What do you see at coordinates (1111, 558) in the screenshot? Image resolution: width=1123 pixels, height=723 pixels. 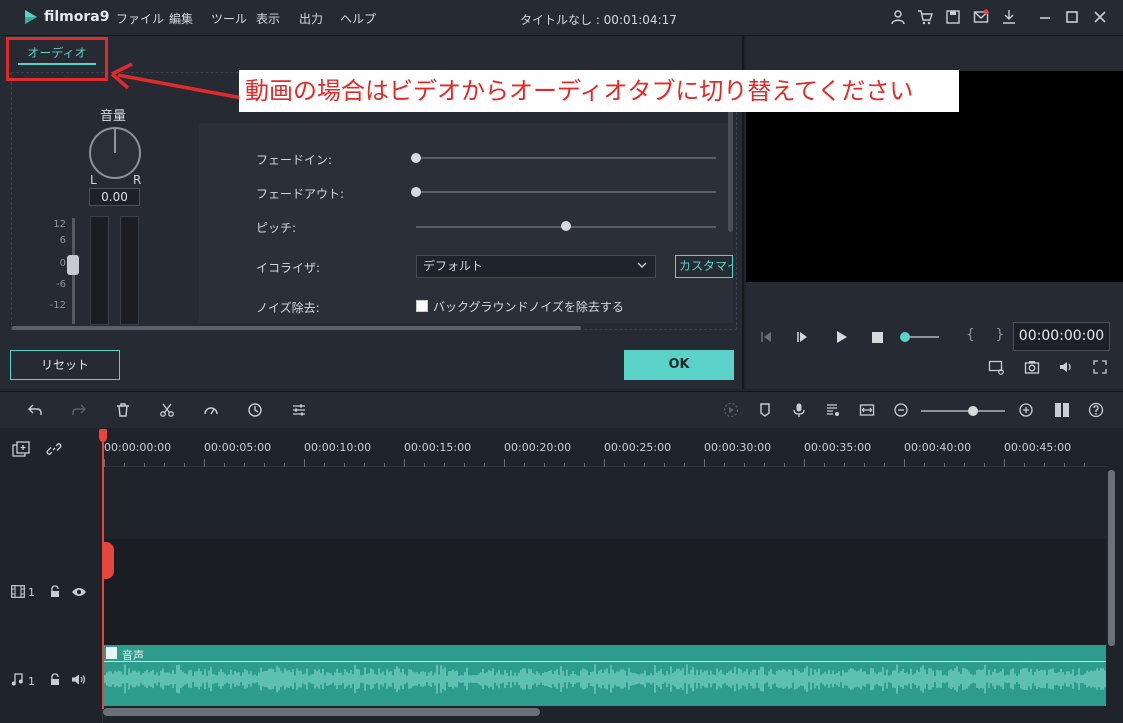 I see `timeline-vertical-scrollbar` at bounding box center [1111, 558].